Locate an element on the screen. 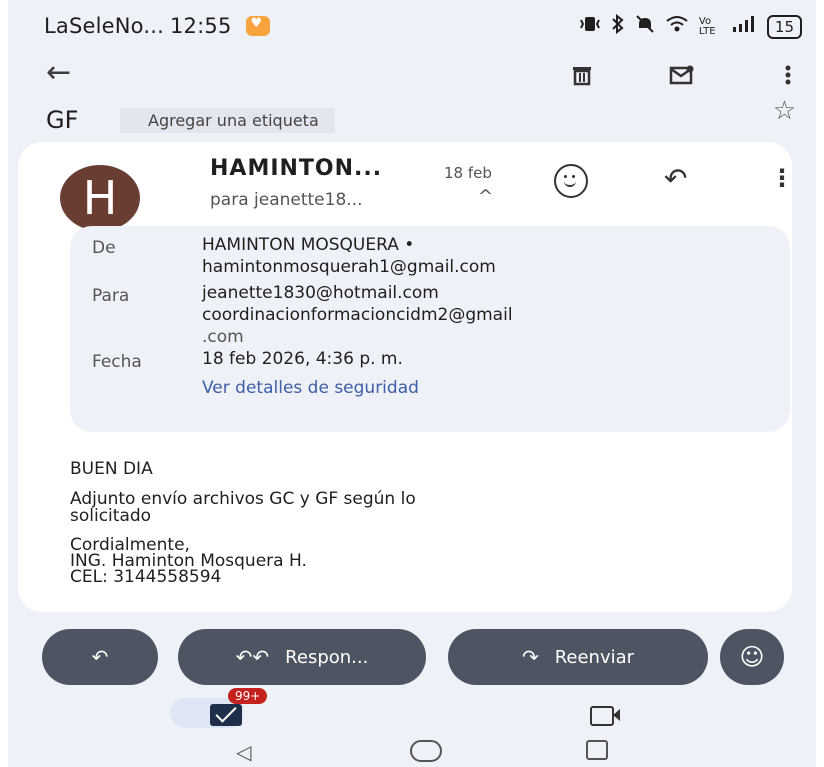  security-details-link: Ver detalles de seguridad is located at coordinates (310, 388).